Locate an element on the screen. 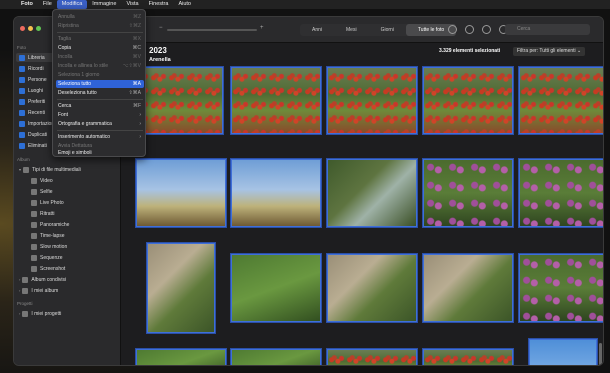 The height and width of the screenshot is (373, 610). menu-item-seleziona-giorno: Seleziona 1 giorno is located at coordinates (79, 75).